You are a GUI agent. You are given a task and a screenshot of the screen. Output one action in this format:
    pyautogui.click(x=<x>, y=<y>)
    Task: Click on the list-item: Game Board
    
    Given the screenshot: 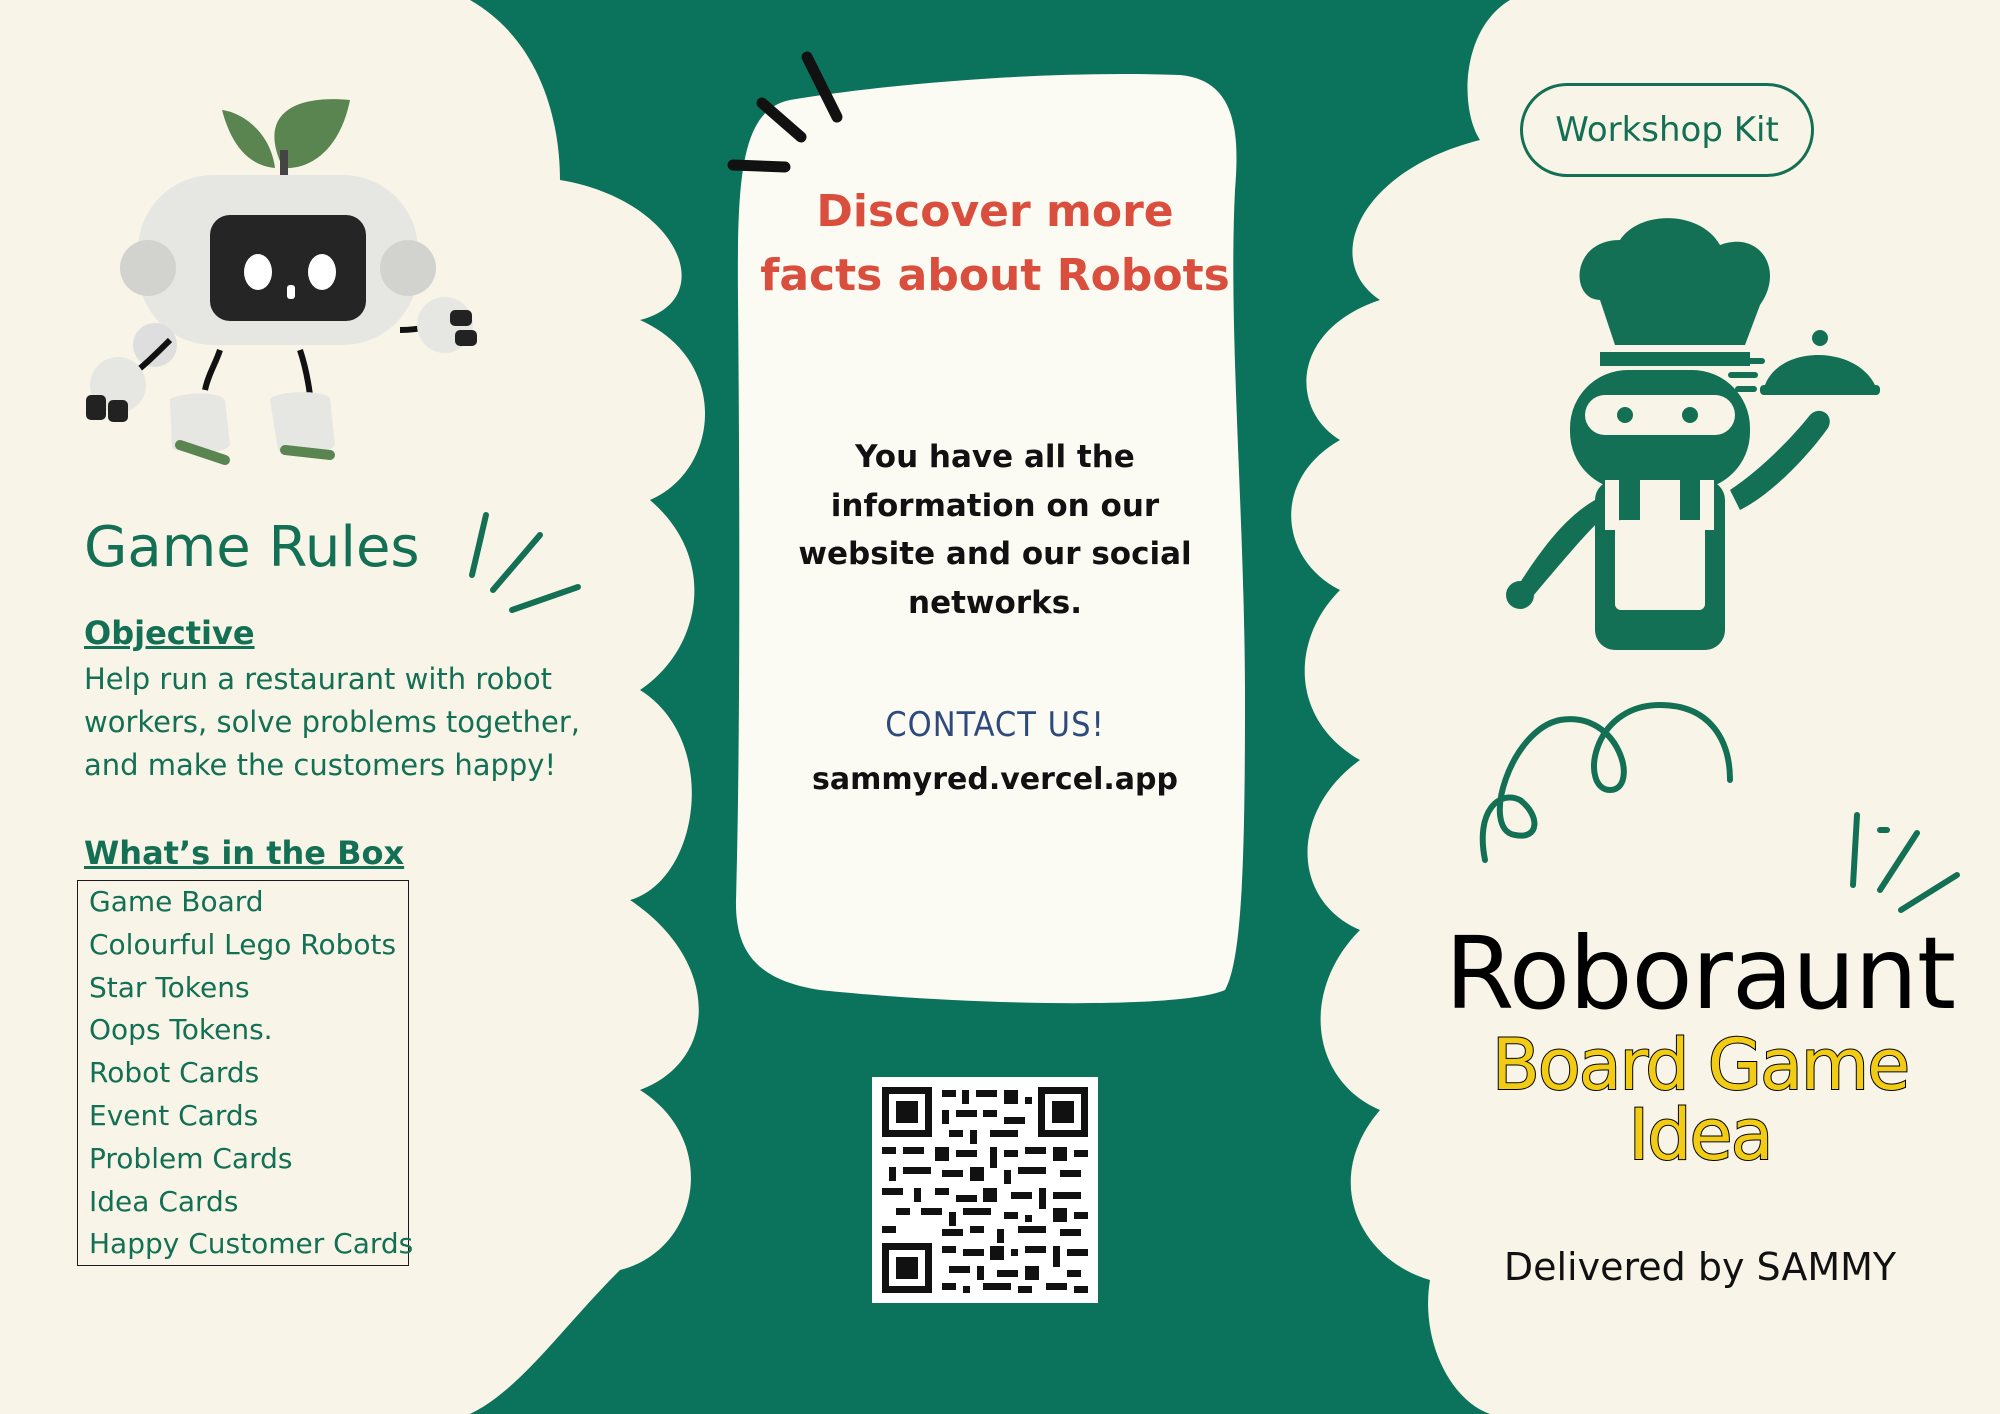 What is the action you would take?
    pyautogui.click(x=176, y=901)
    